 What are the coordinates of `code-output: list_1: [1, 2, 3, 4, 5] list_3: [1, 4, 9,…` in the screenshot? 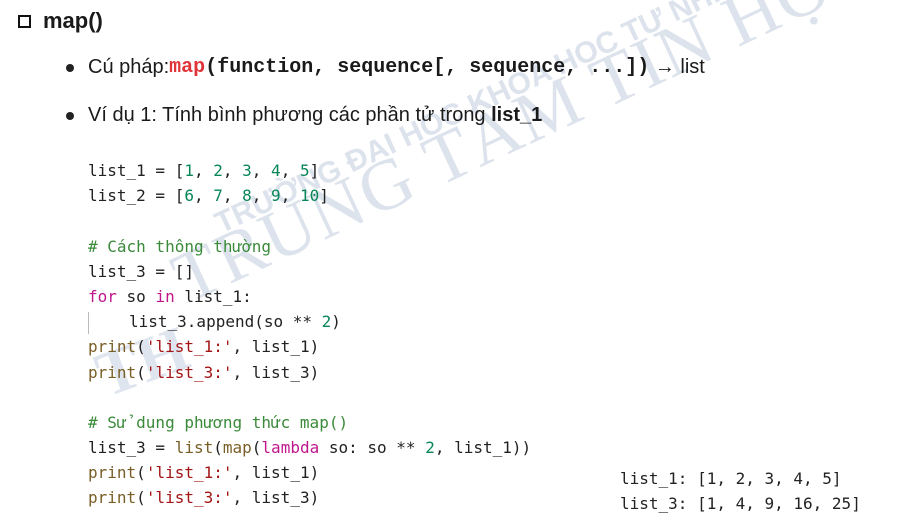 It's located at (740, 491).